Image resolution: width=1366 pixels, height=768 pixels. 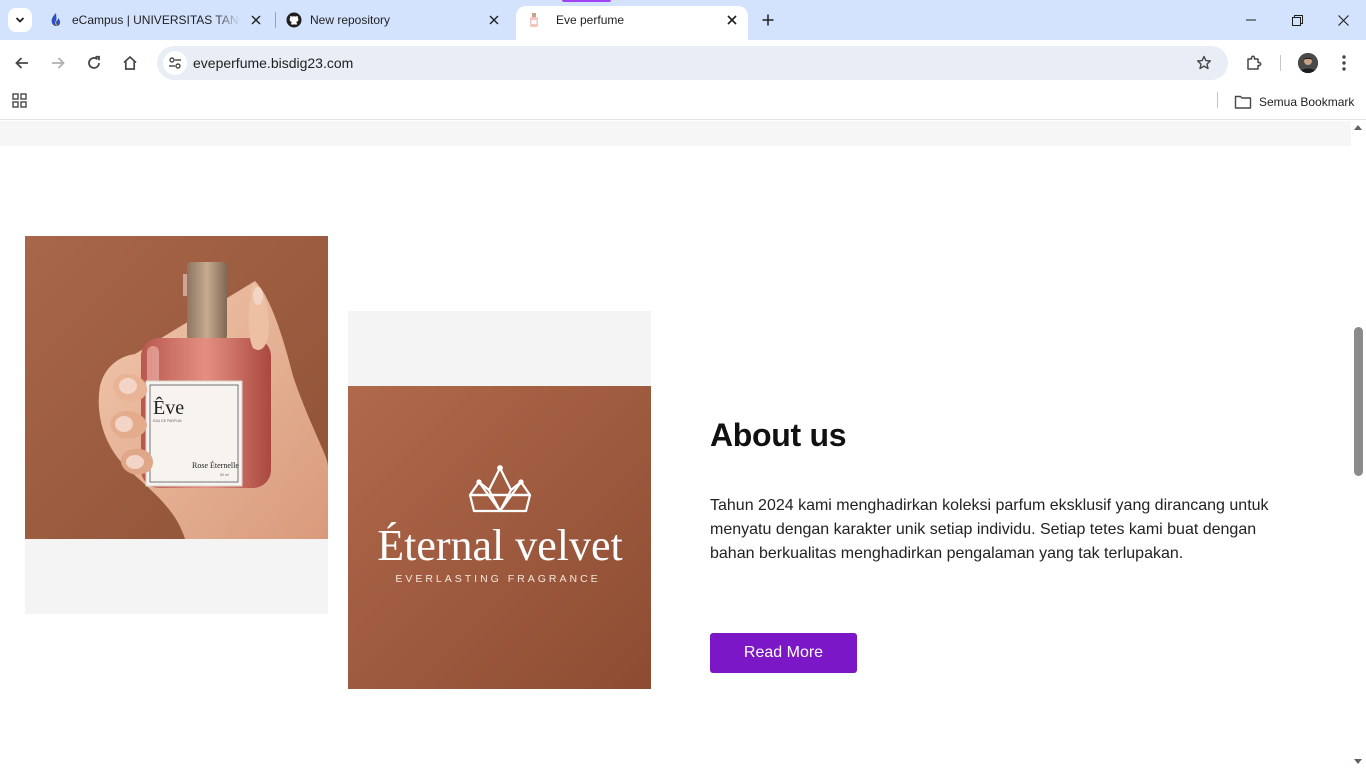 I want to click on brand-logo-card: Éternal velvet EVERLASTING FRAGRANCE, so click(x=499, y=500).